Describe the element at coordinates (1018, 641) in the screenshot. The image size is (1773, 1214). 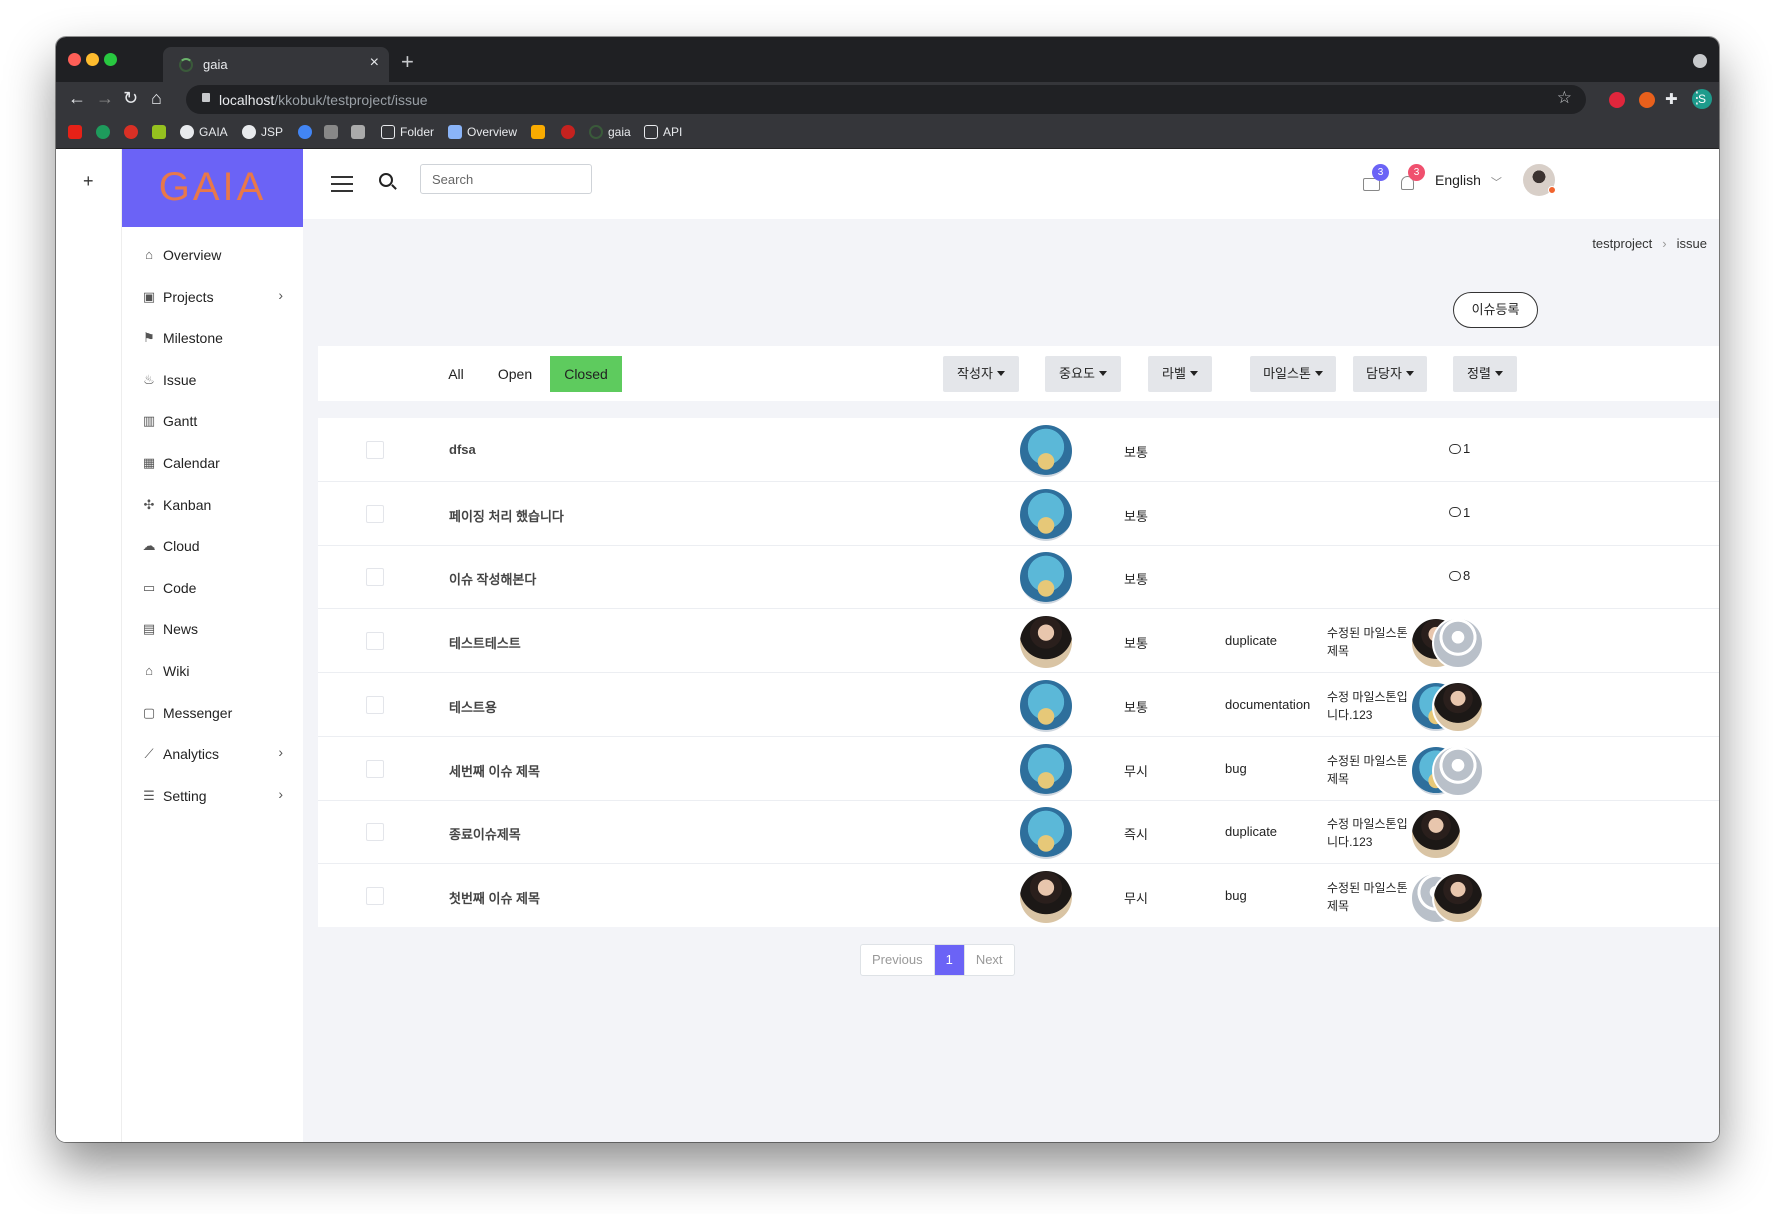
I see `issue-row: 테스트테스트 보통 duplicate 수정된 마일스톤 제목` at that location.